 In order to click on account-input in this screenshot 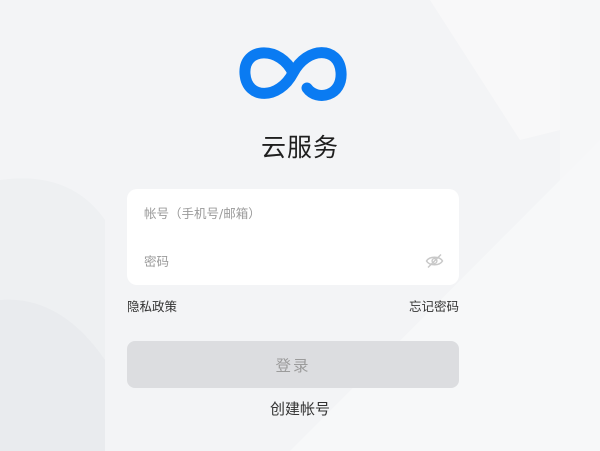, I will do `click(274, 213)`.